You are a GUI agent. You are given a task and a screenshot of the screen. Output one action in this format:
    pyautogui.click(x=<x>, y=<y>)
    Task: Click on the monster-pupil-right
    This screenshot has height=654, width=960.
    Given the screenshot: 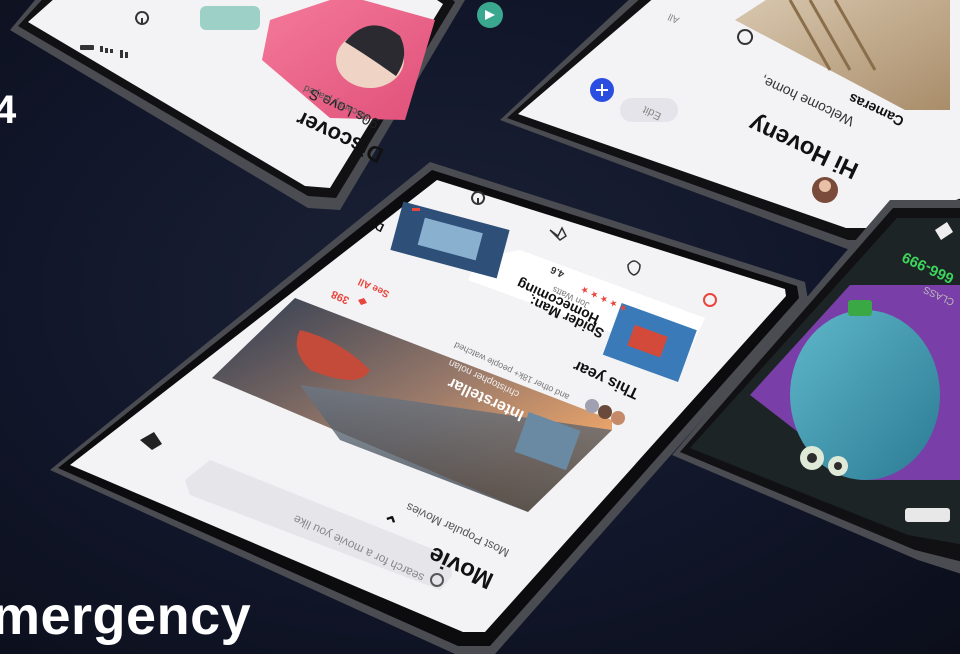 What is the action you would take?
    pyautogui.click(x=838, y=466)
    